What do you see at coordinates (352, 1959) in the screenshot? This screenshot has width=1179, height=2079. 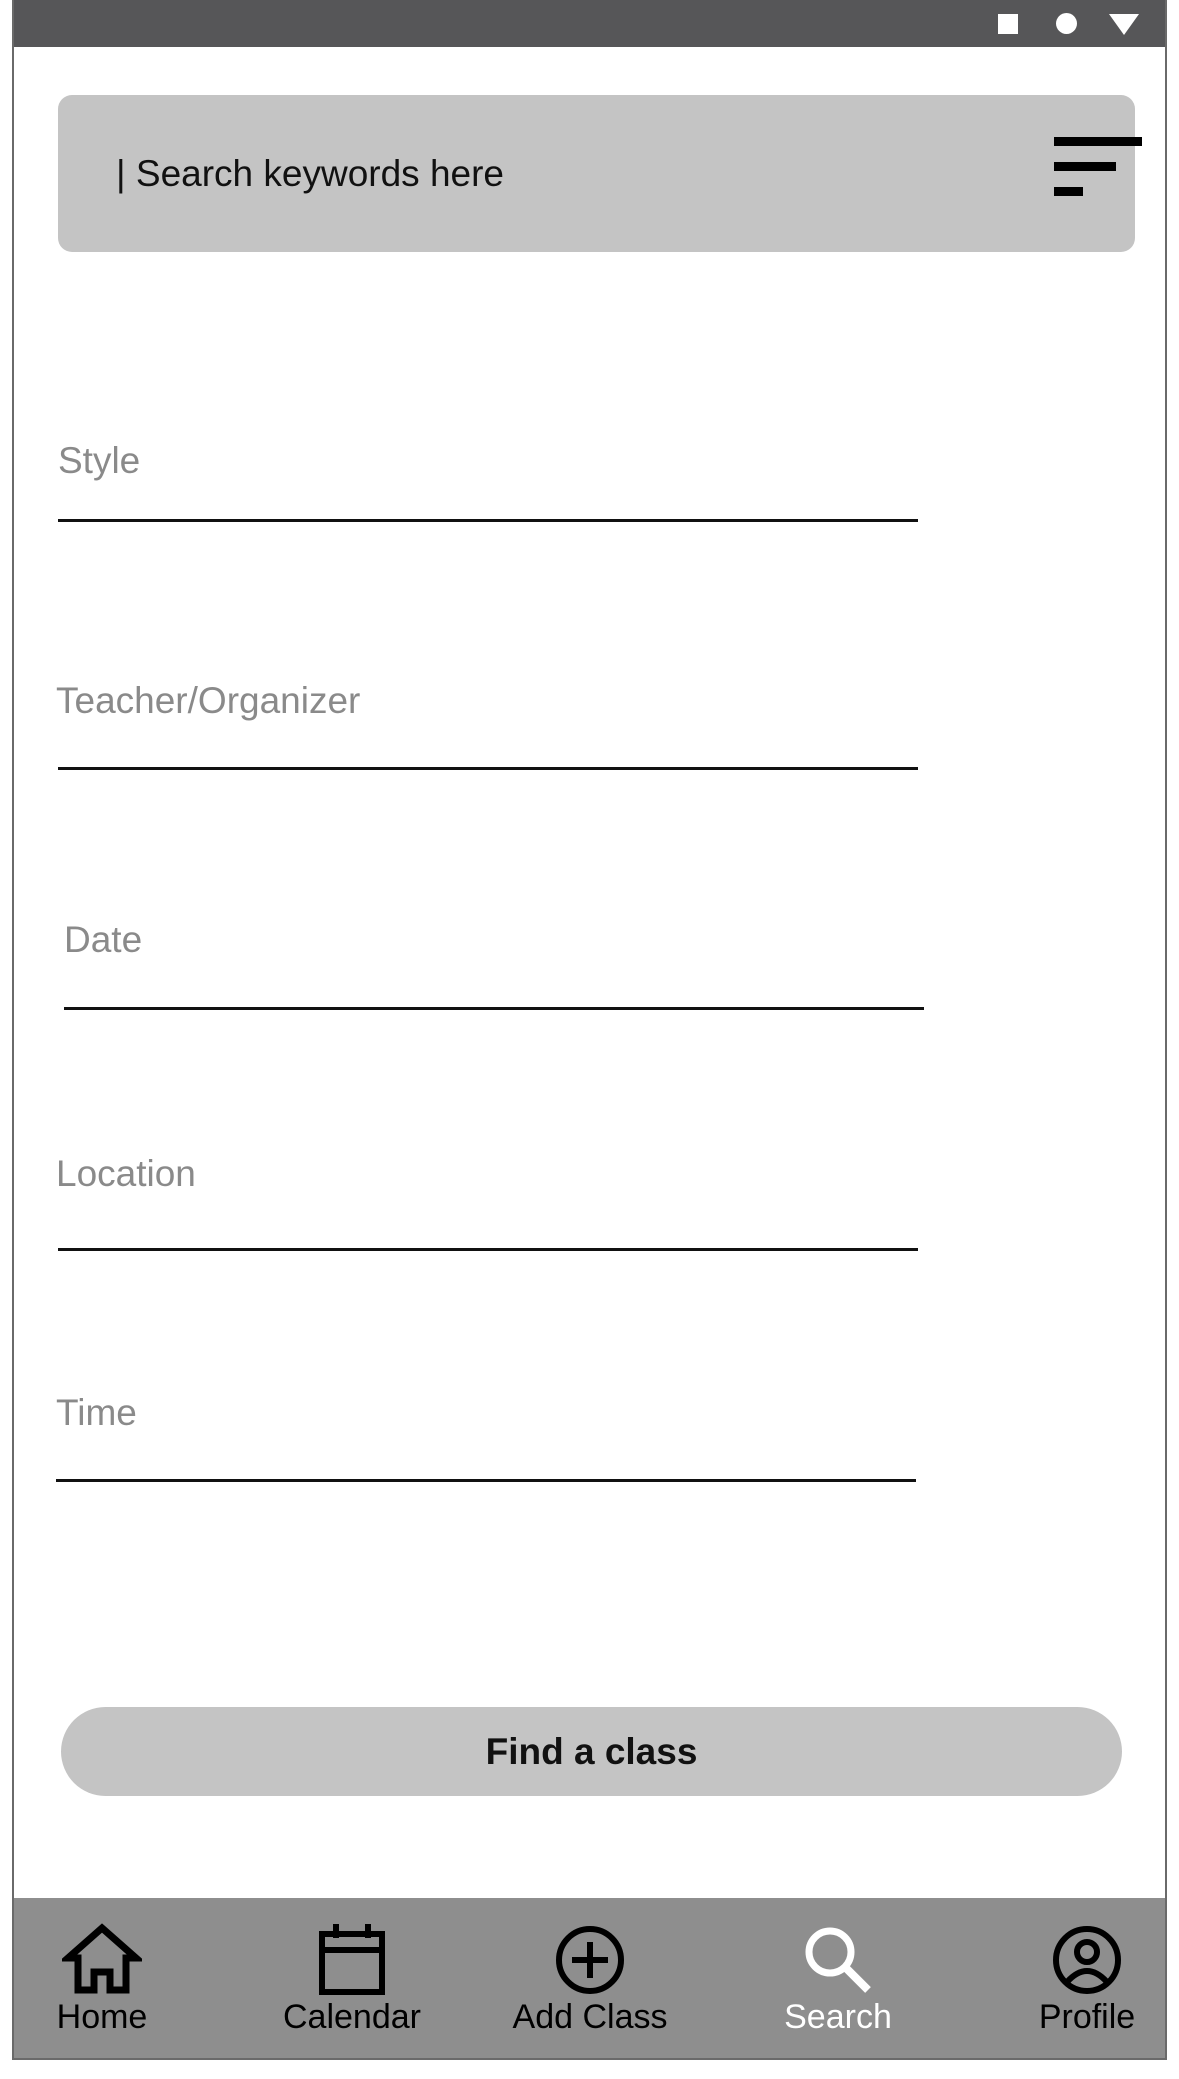 I see `calendar-icon` at bounding box center [352, 1959].